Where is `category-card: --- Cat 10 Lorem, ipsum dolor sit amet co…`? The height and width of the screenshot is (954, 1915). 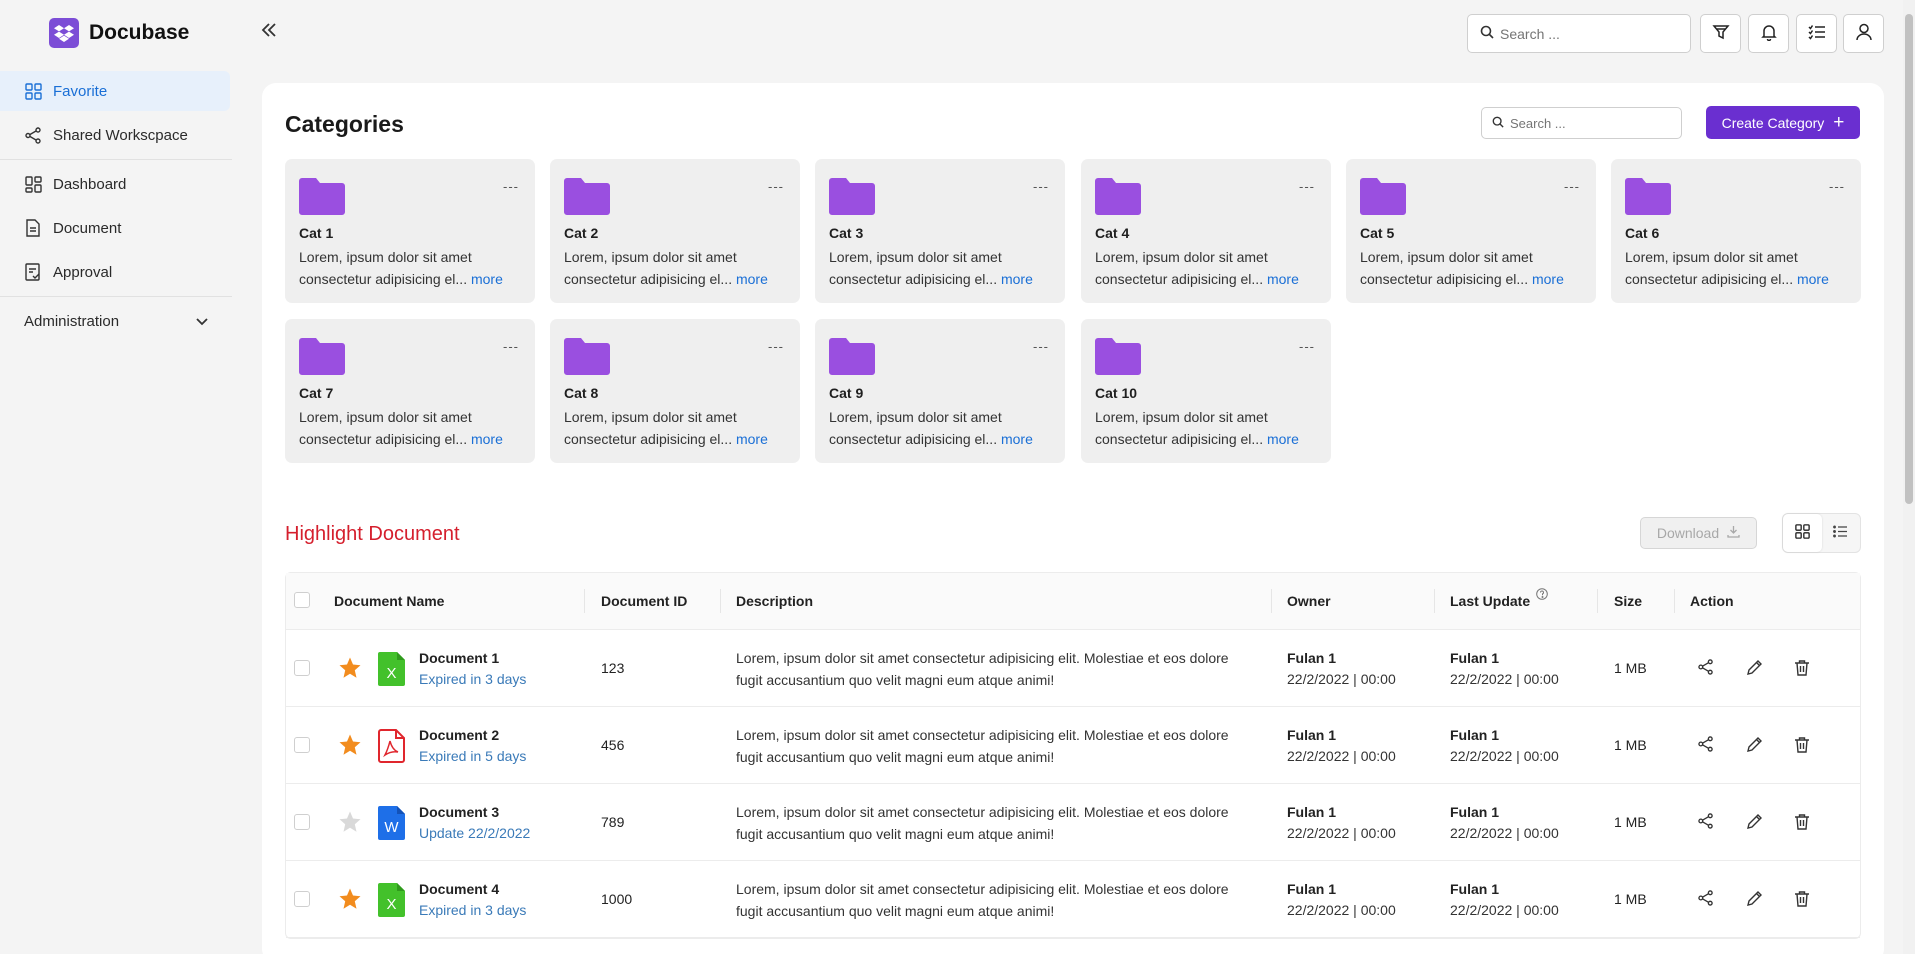 category-card: --- Cat 10 Lorem, ipsum dolor sit amet co… is located at coordinates (1206, 391).